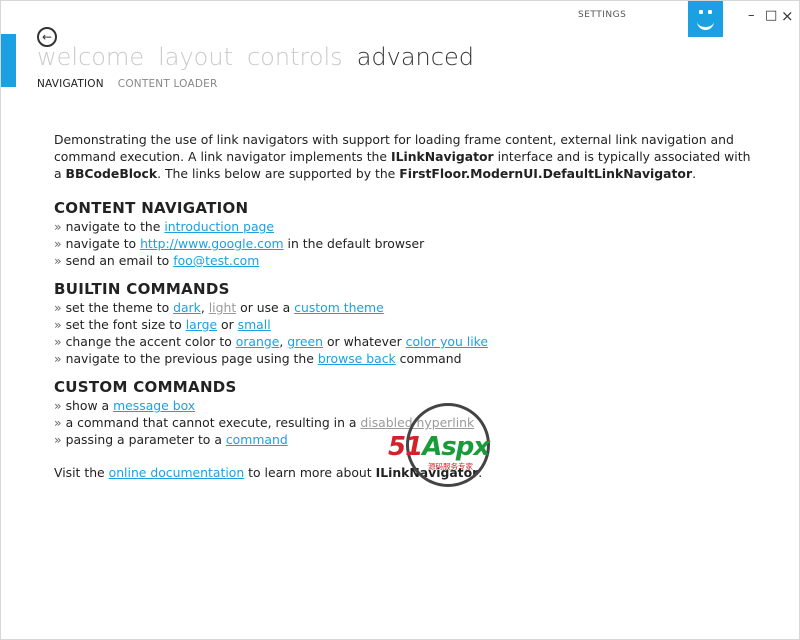 This screenshot has width=800, height=640. What do you see at coordinates (305, 341) in the screenshot?
I see `accent-green-link: green` at bounding box center [305, 341].